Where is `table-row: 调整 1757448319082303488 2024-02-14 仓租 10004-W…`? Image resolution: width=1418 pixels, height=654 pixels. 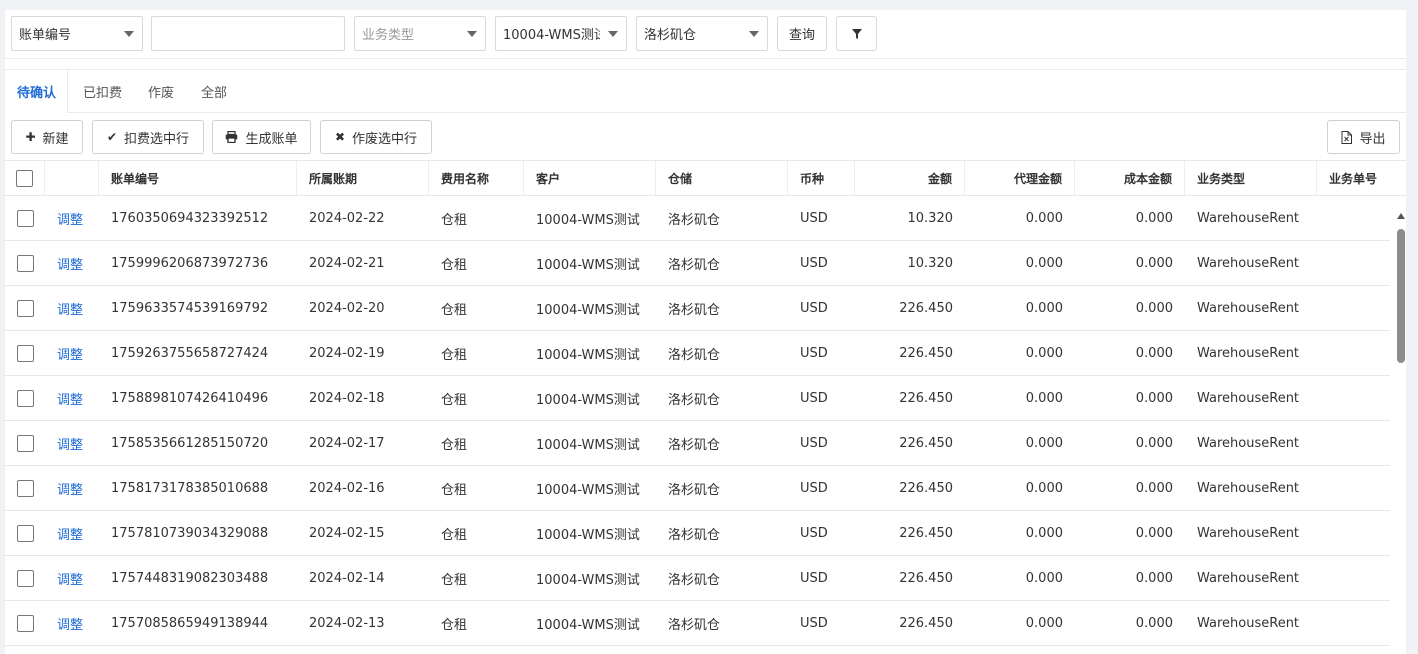 table-row: 调整 1757448319082303488 2024-02-14 仓租 10004-W… is located at coordinates (697, 578).